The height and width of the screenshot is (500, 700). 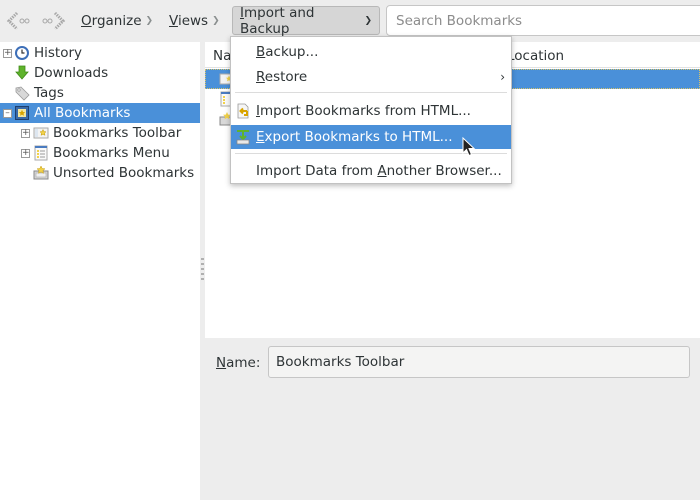 What do you see at coordinates (22, 113) in the screenshot?
I see `bookmarks-library-icon` at bounding box center [22, 113].